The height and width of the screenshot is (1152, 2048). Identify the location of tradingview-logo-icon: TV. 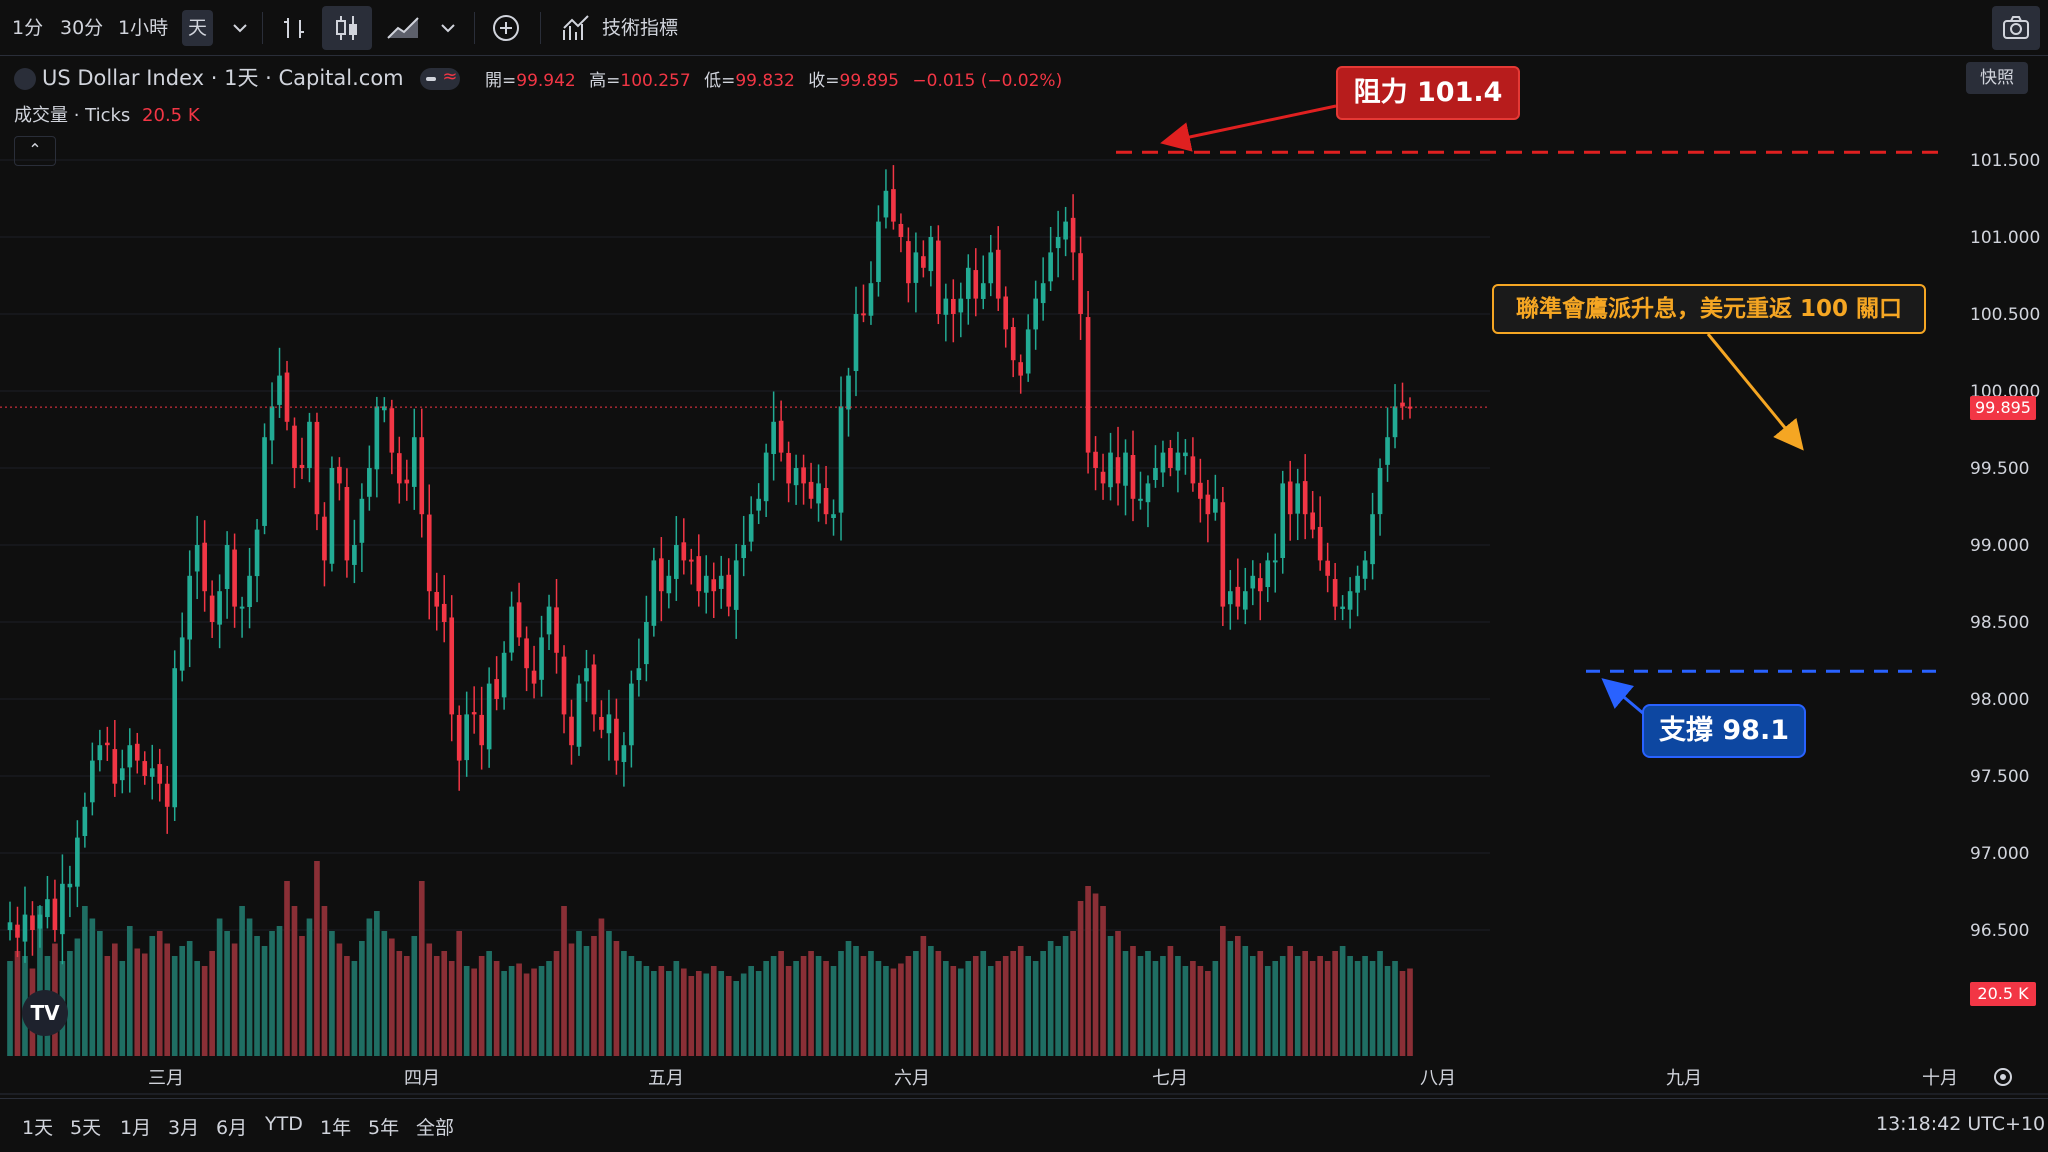
(45, 1013).